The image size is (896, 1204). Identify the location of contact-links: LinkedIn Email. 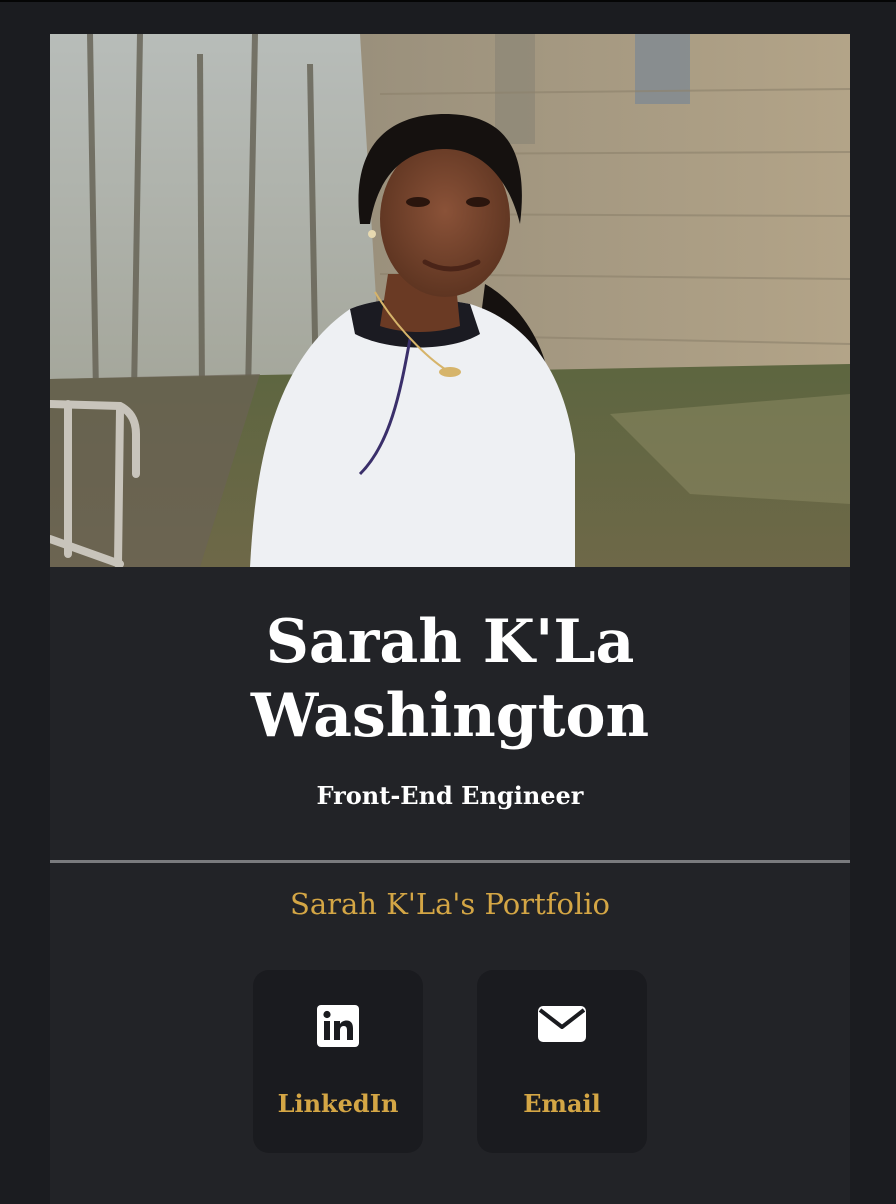
(450, 1061).